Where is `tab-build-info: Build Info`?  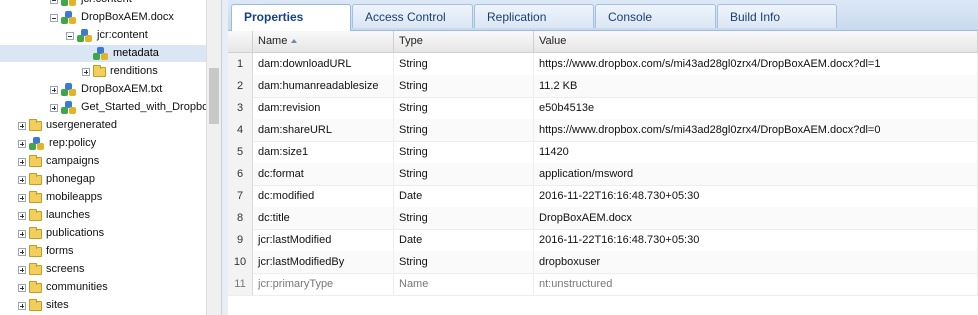 tab-build-info: Build Info is located at coordinates (777, 16).